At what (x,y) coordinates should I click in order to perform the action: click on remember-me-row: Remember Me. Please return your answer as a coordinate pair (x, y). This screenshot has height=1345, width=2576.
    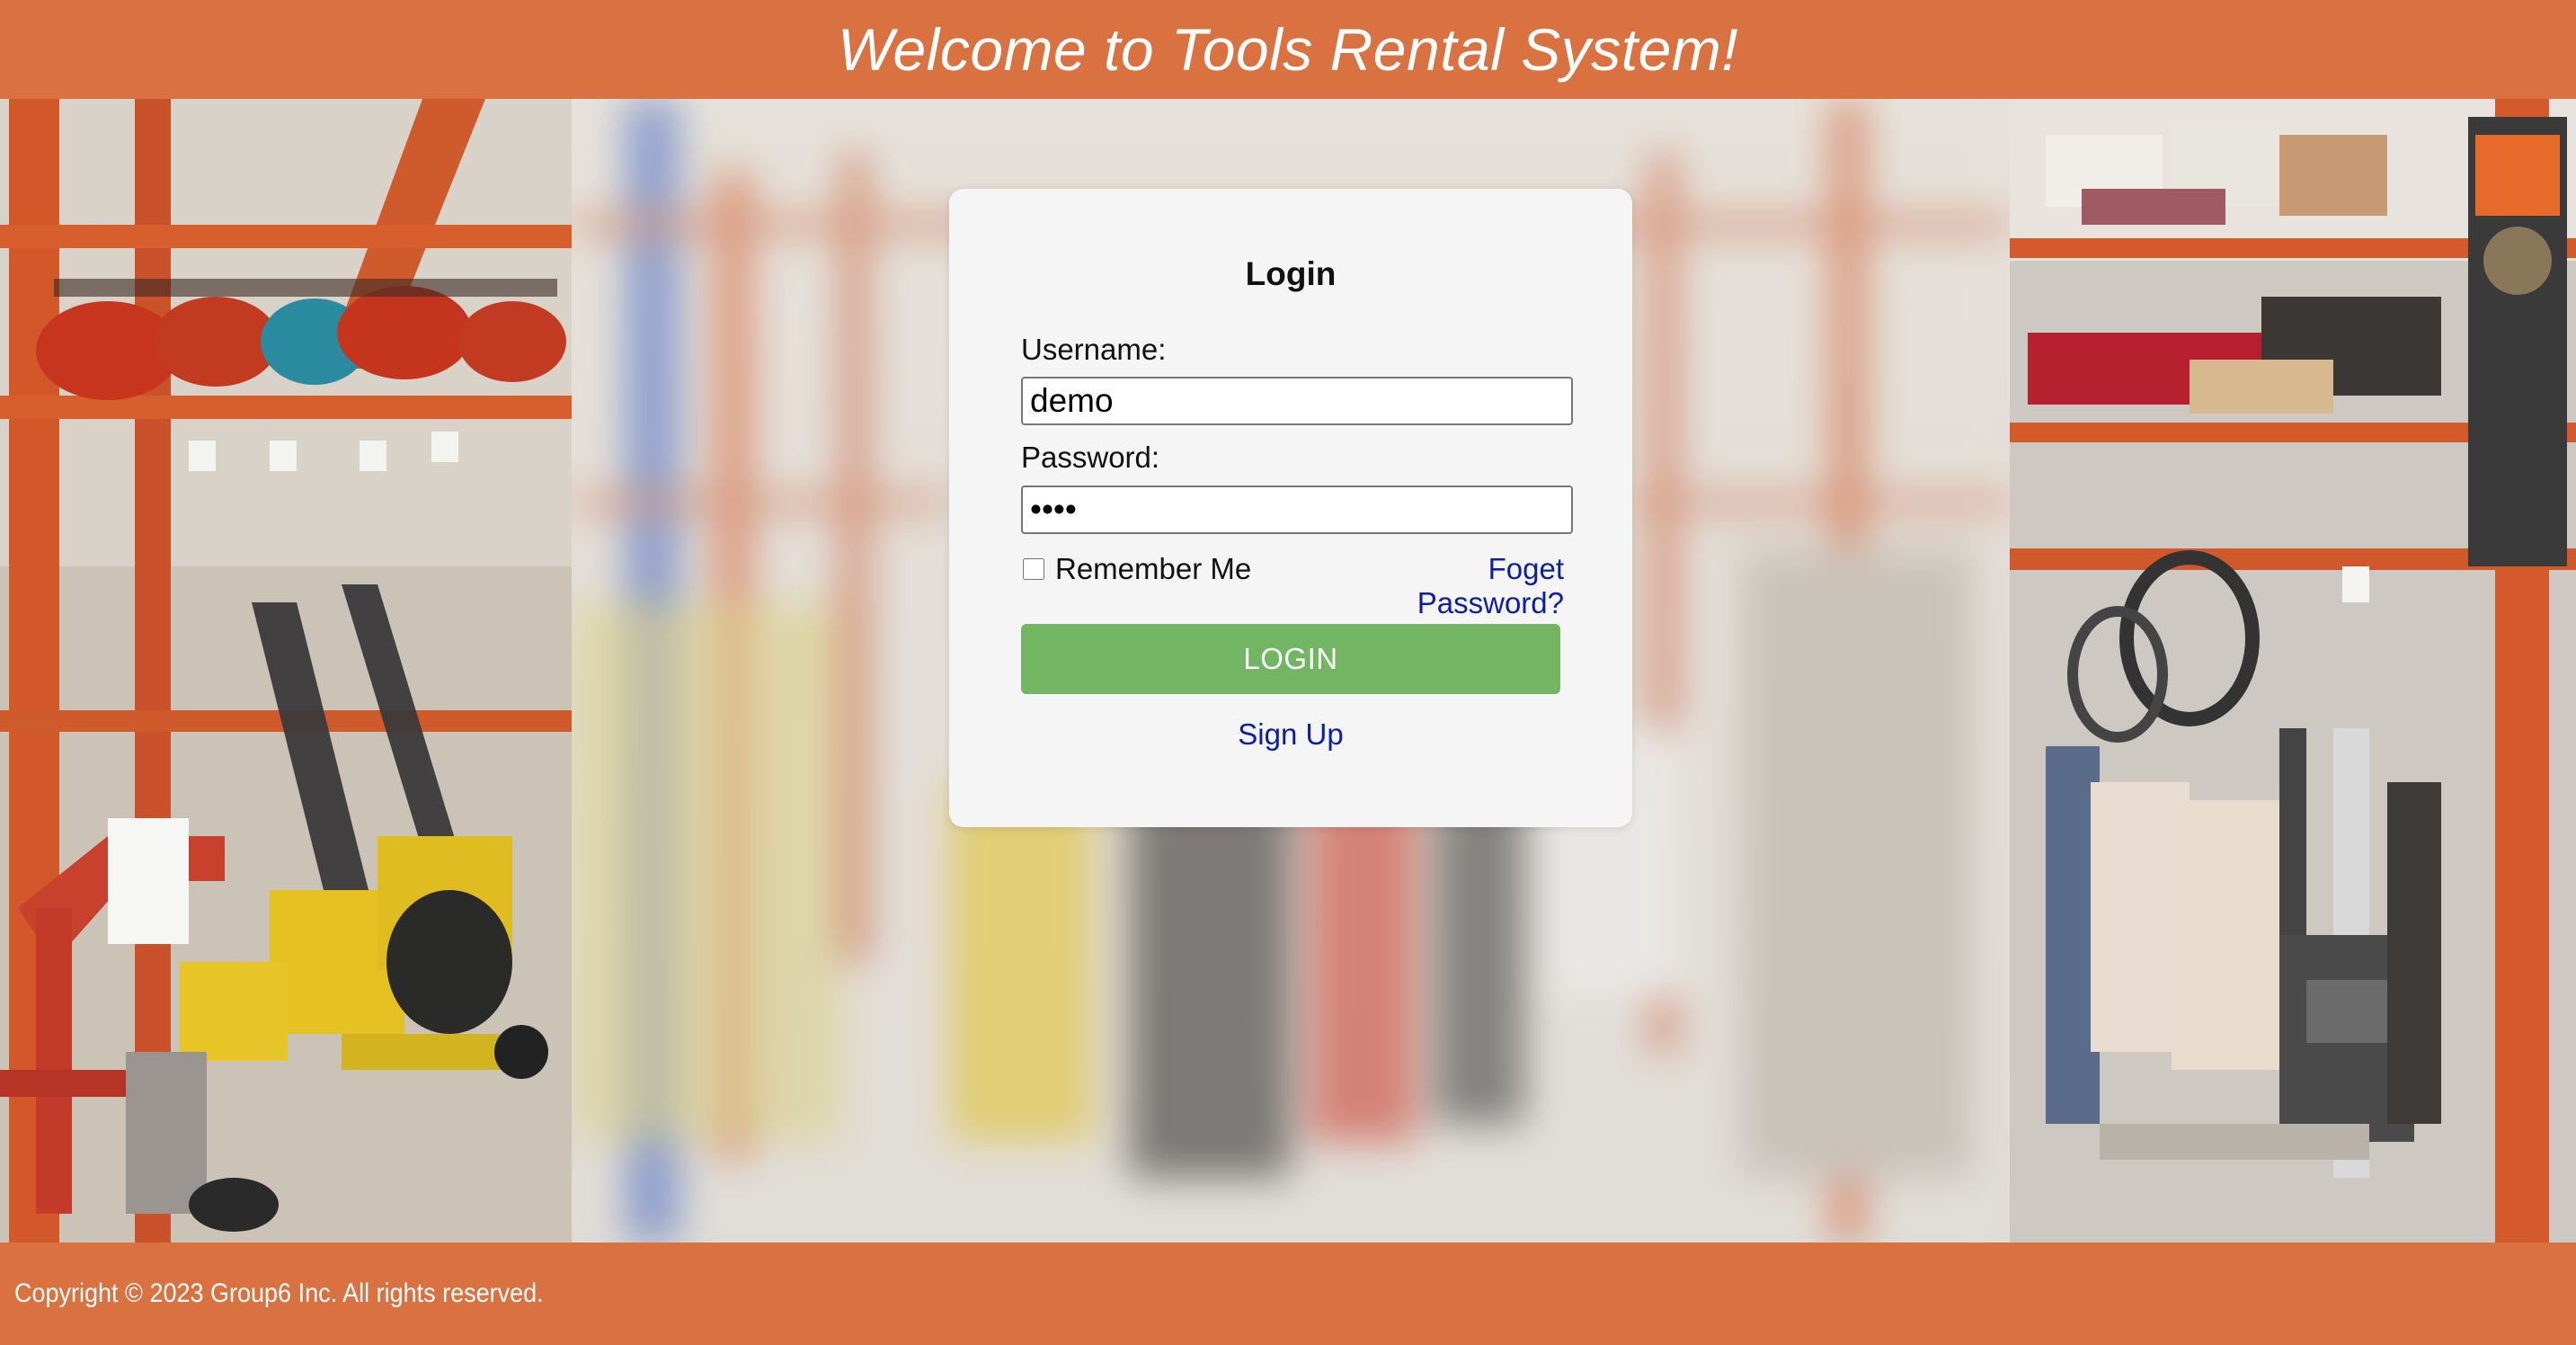
    Looking at the image, I should click on (1136, 569).